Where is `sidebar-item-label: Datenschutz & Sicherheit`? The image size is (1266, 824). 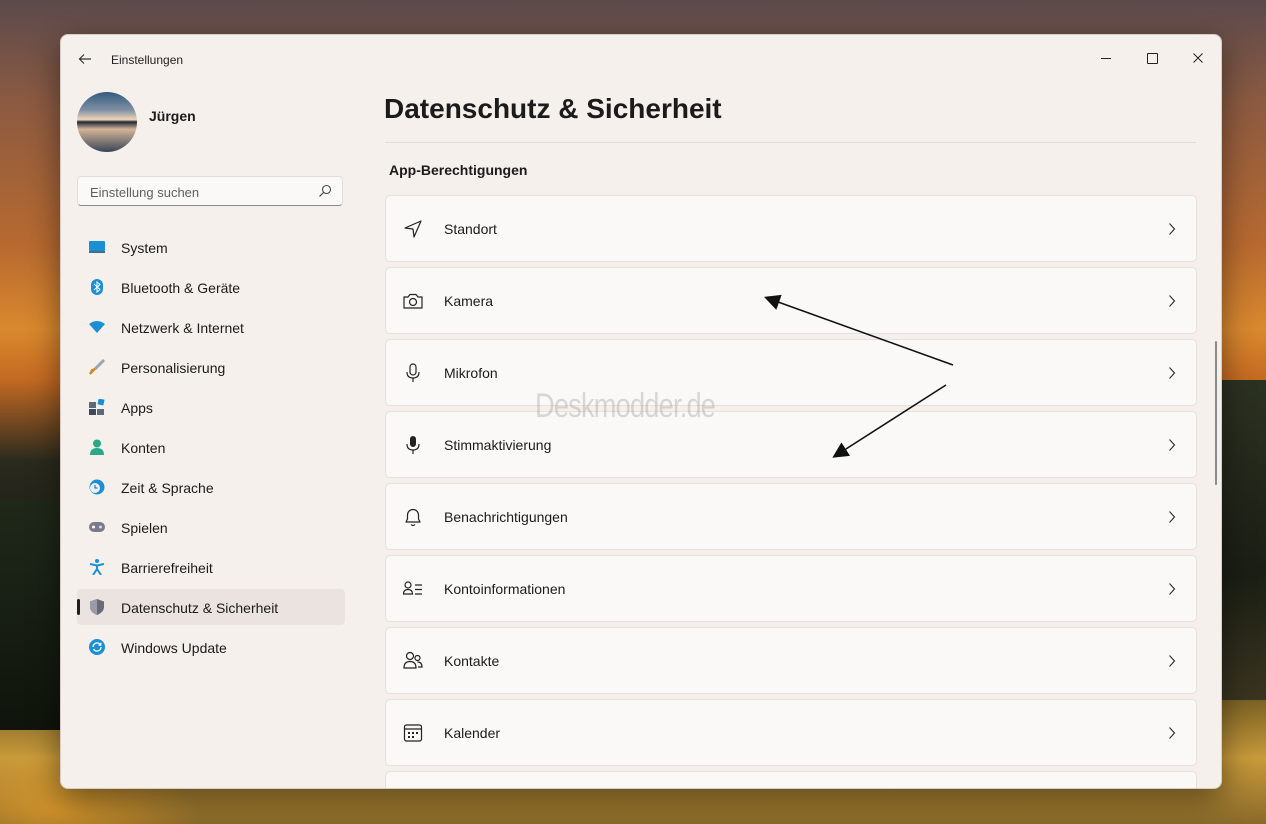 sidebar-item-label: Datenschutz & Sicherheit is located at coordinates (200, 608).